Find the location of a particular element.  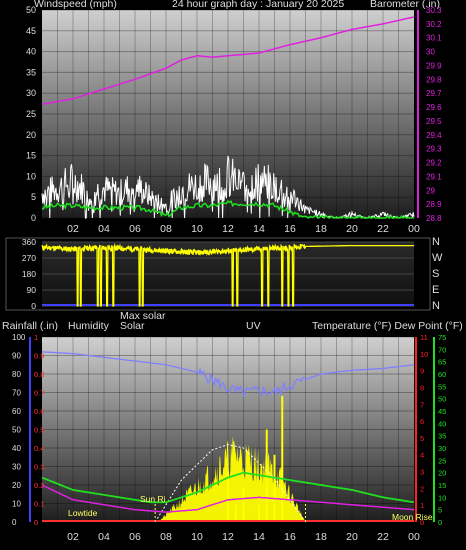

solar-x-tick: 16 is located at coordinates (290, 537).